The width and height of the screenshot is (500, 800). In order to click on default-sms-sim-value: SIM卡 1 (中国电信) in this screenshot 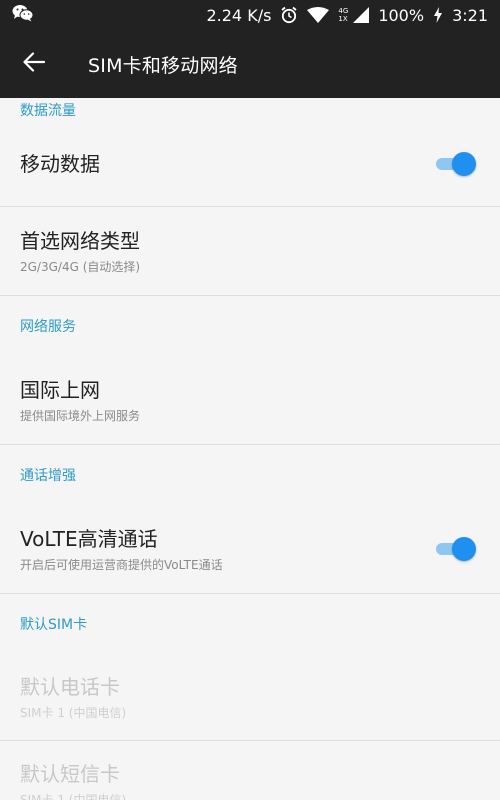, I will do `click(73, 796)`.